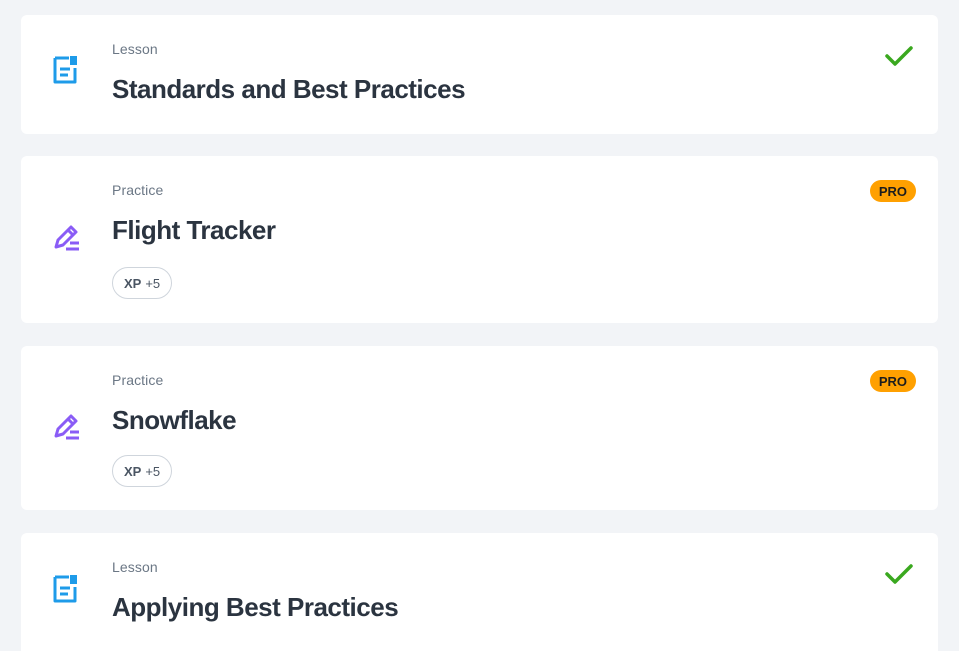 The width and height of the screenshot is (959, 651). I want to click on item-title: Snowflake, so click(174, 420).